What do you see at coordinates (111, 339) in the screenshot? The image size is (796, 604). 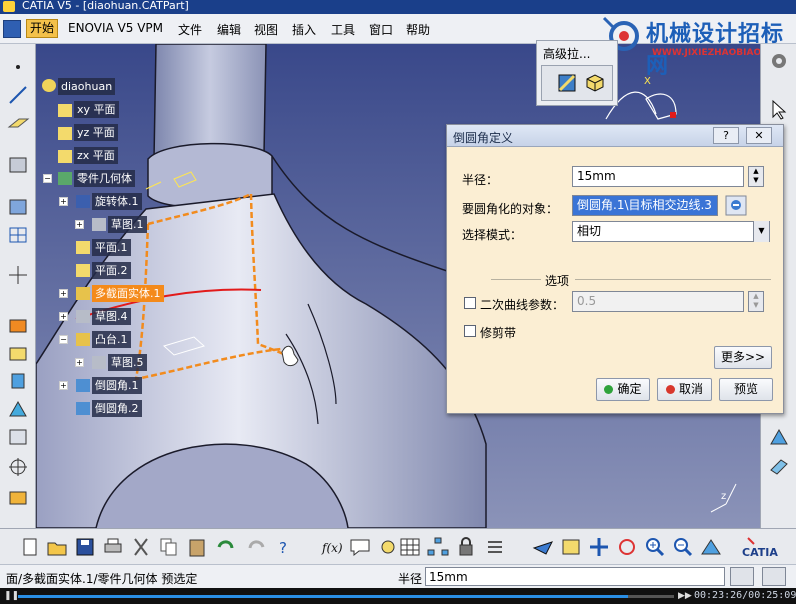 I see `tree-node-pad1: 凸台.1` at bounding box center [111, 339].